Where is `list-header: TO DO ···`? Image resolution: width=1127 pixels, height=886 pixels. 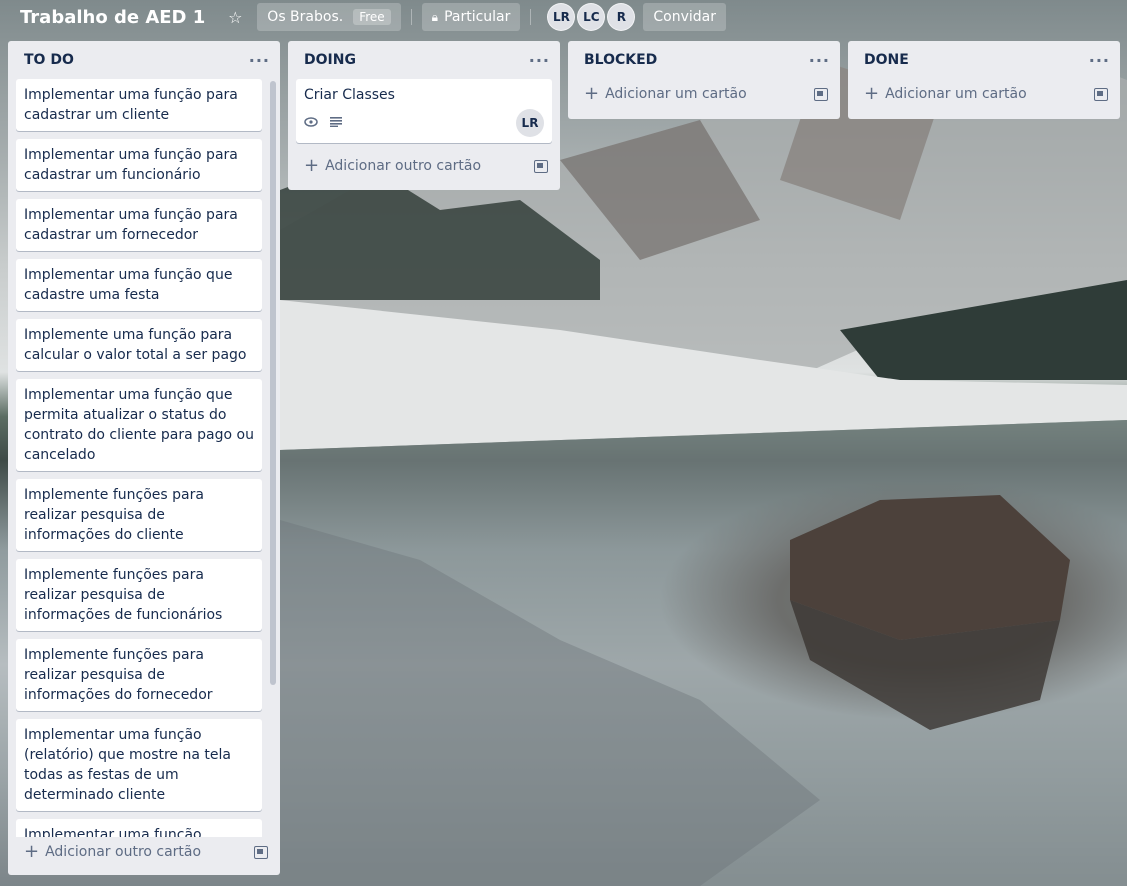
list-header: TO DO ··· is located at coordinates (144, 60).